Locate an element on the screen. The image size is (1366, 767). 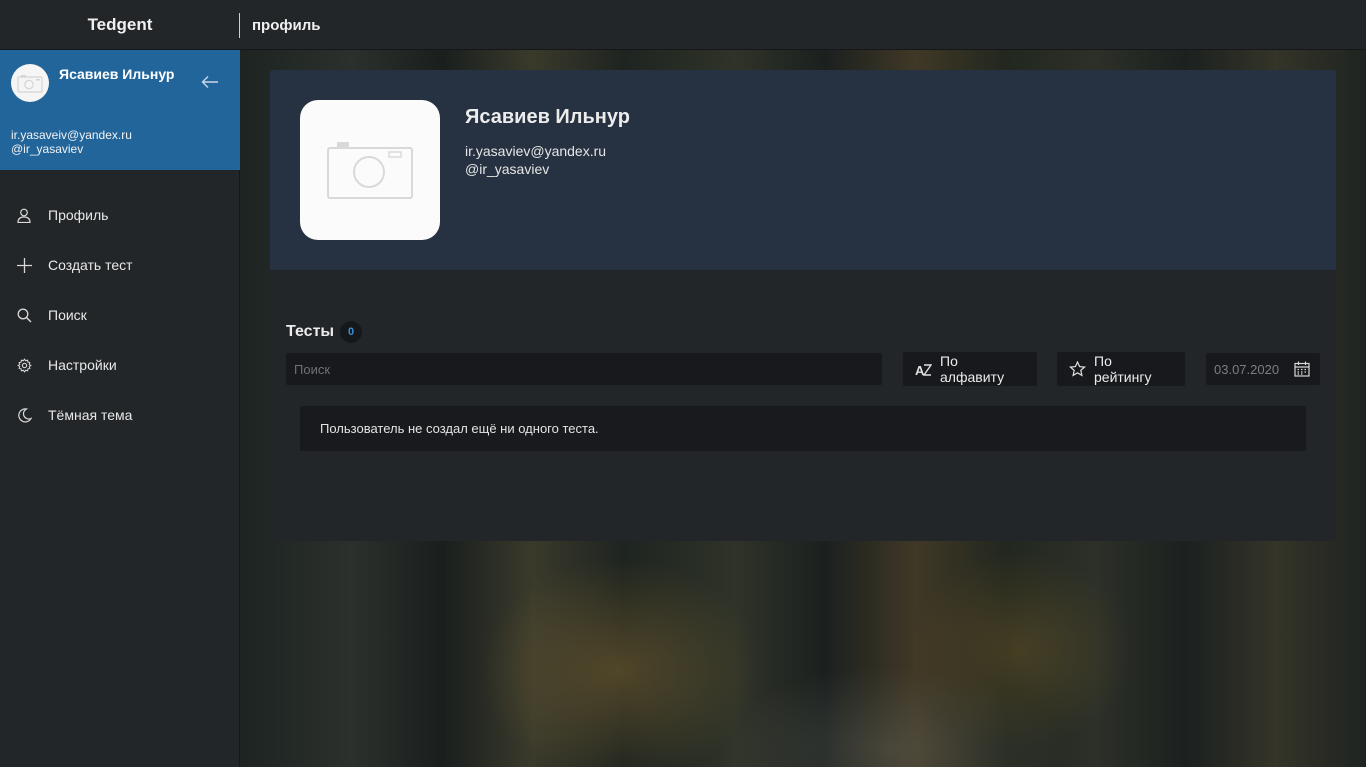
avatar is located at coordinates (30, 83).